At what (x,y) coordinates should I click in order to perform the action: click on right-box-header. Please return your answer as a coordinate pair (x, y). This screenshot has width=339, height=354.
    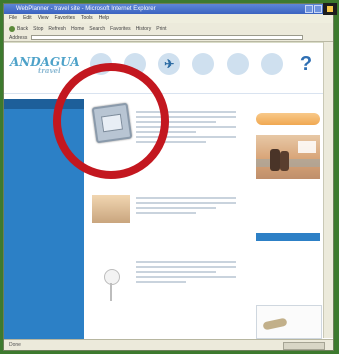
    Looking at the image, I should click on (288, 237).